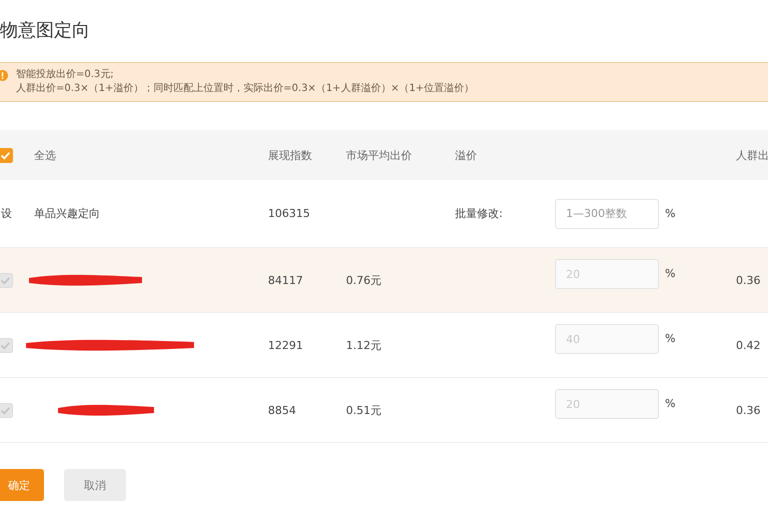 The image size is (768, 510). What do you see at coordinates (364, 345) in the screenshot?
I see `table-cell-text: 1.12元` at bounding box center [364, 345].